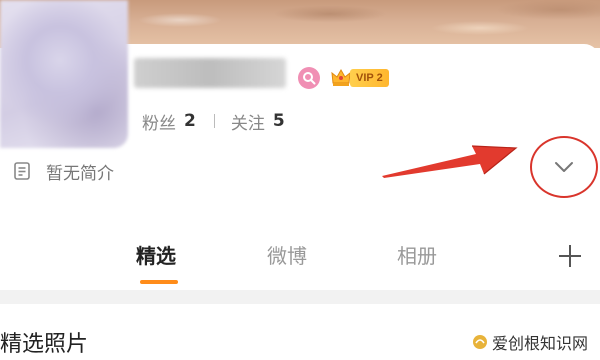 The width and height of the screenshot is (600, 360). I want to click on fans-count: 2, so click(190, 121).